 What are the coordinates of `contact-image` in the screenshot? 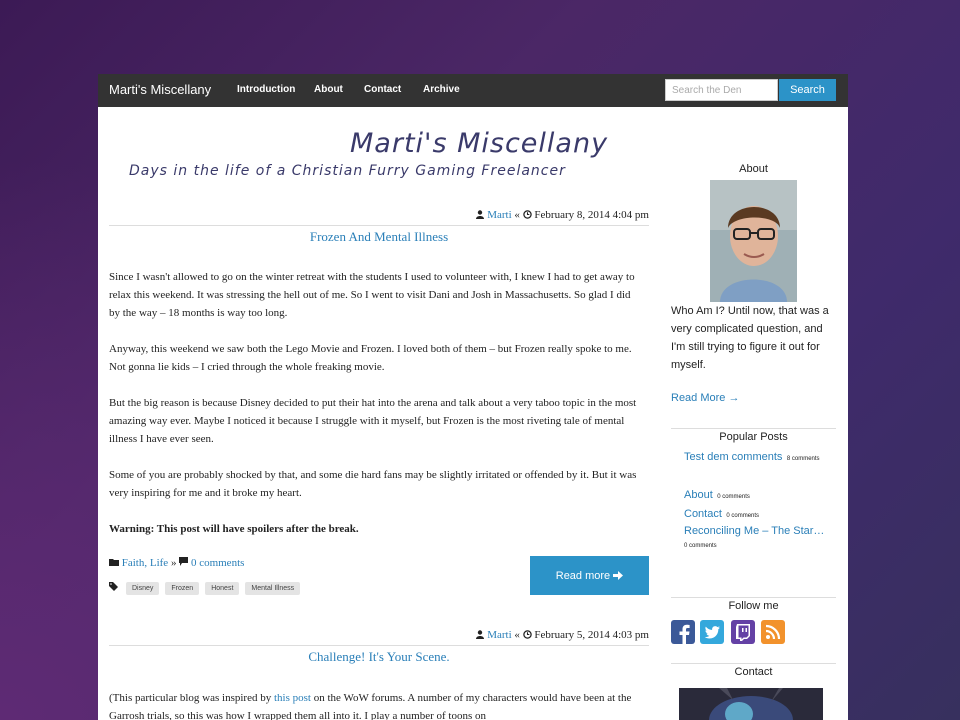 It's located at (751, 704).